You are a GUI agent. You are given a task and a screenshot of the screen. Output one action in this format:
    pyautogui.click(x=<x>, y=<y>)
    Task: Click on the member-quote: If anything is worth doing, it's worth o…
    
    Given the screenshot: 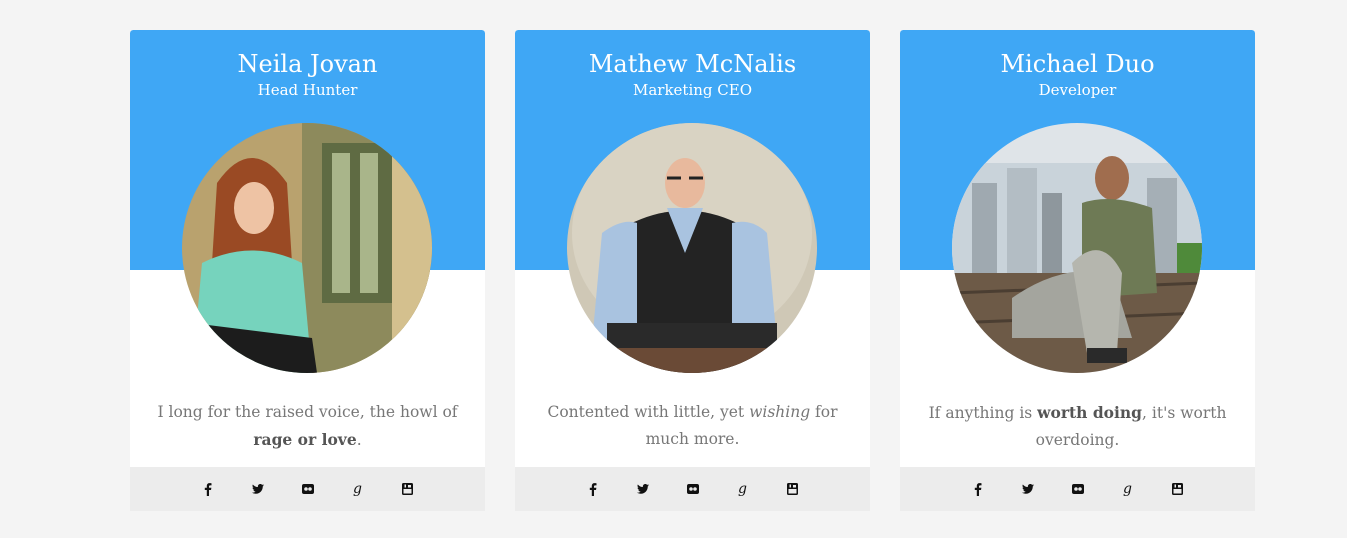 What is the action you would take?
    pyautogui.click(x=1077, y=426)
    